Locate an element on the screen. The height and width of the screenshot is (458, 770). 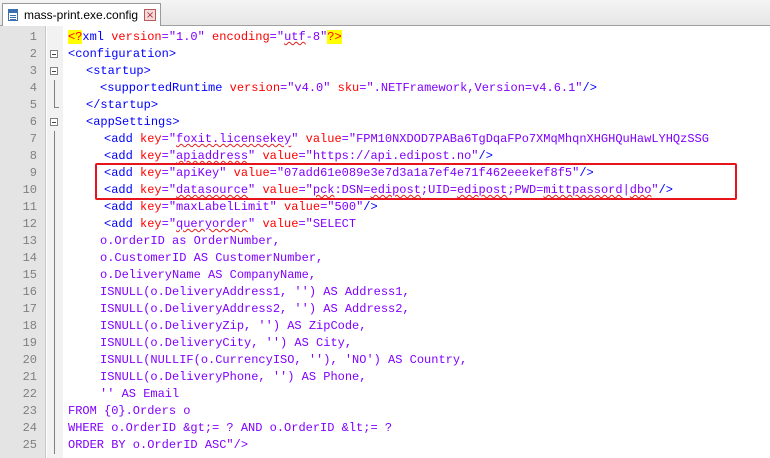
code-line: 14 o.CustomerID AS CustomerNumber, is located at coordinates (385, 258).